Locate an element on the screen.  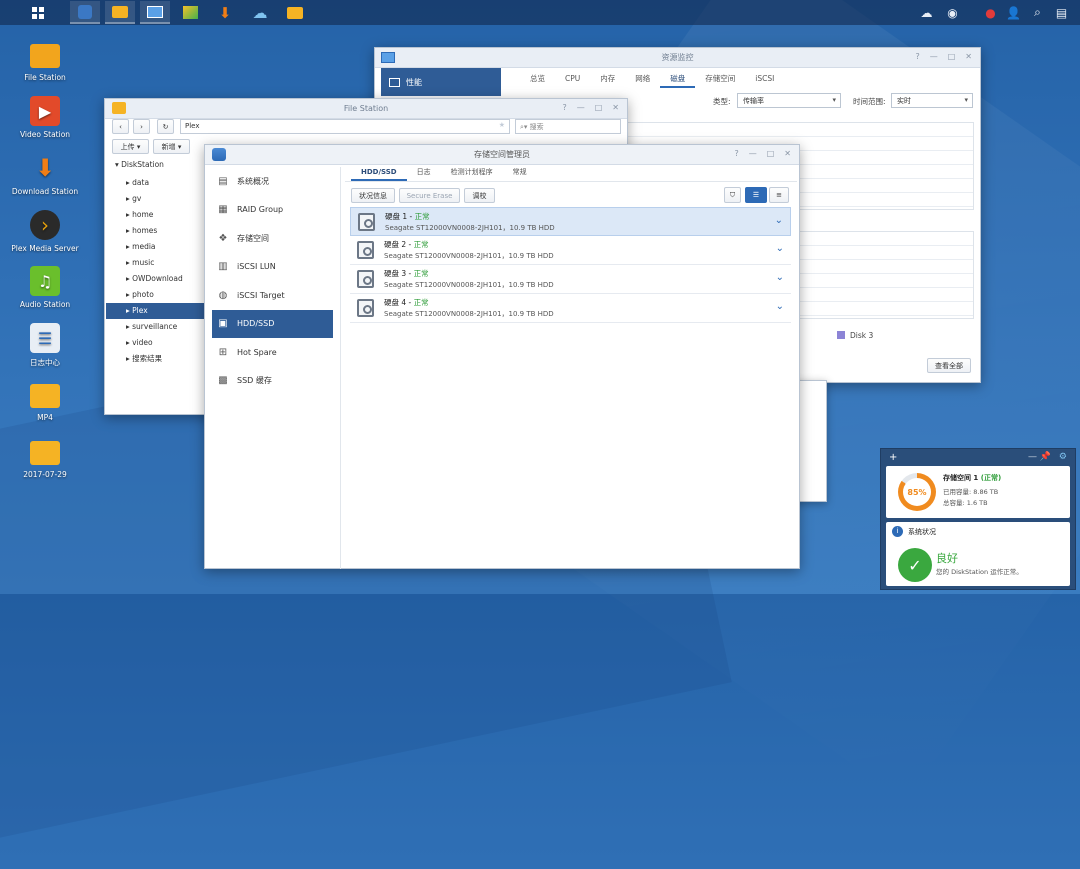
rm-tab: 存储空间 is located at coordinates (720, 79).